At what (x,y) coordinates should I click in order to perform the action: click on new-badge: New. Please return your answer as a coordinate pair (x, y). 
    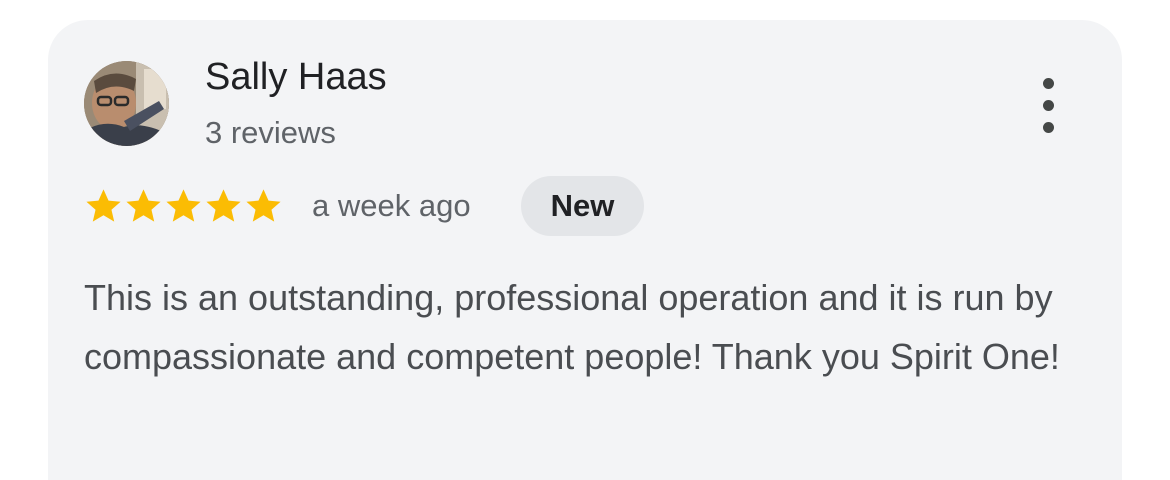
    Looking at the image, I should click on (582, 206).